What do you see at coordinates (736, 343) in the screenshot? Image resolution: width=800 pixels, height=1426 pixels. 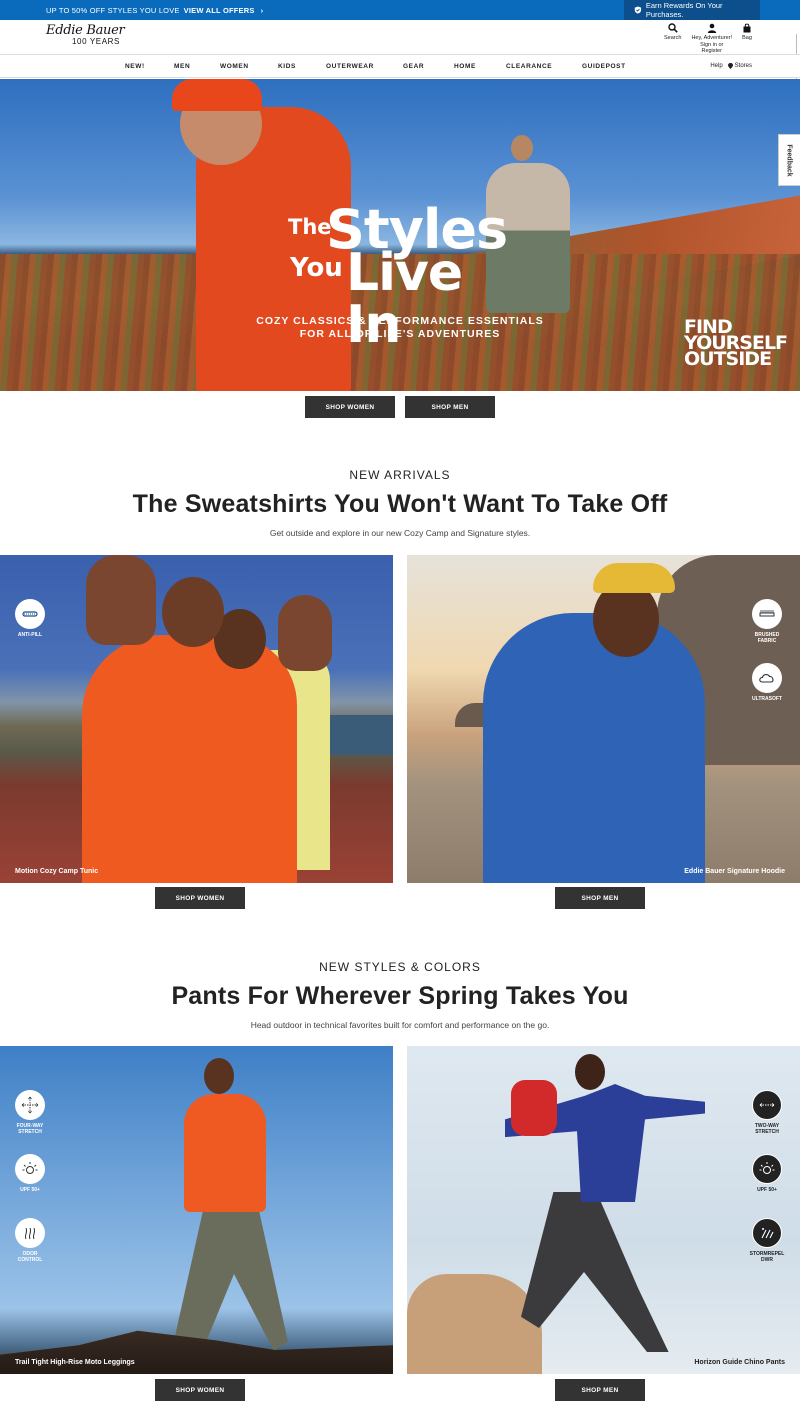 I see `find-yourself-outside-logo: FIND YOURSELF OUTSIDE` at bounding box center [736, 343].